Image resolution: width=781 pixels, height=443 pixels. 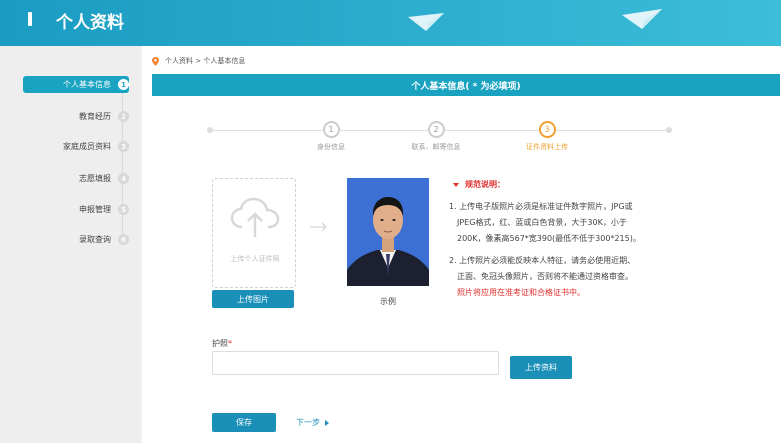 I want to click on rule-note: 照片将应用在准考证和合格证书中。, so click(x=521, y=292).